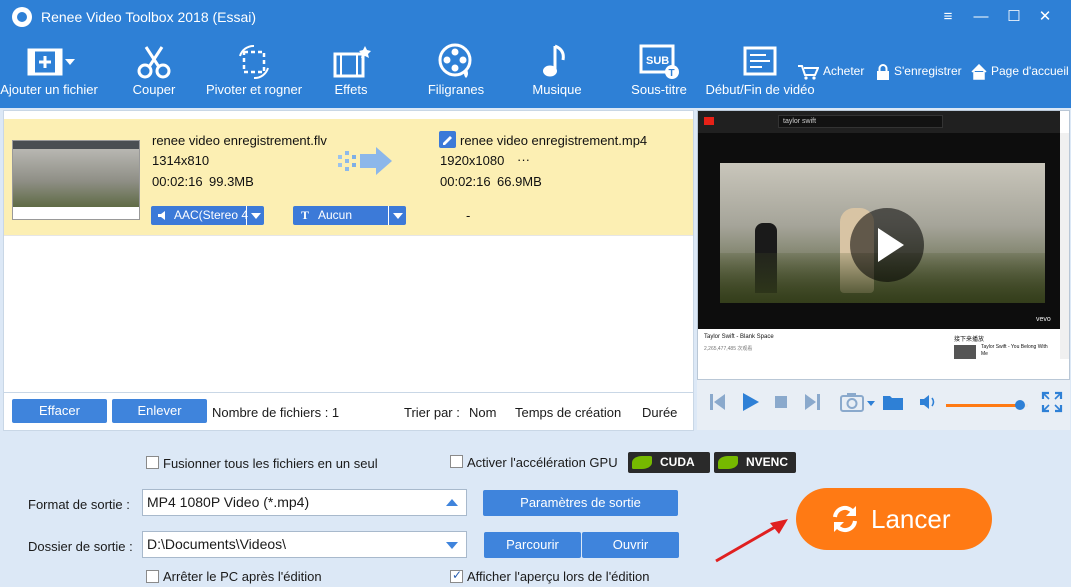 The width and height of the screenshot is (1071, 587). Describe the element at coordinates (181, 160) in the screenshot. I see `source-resolution: 1314x810` at that location.